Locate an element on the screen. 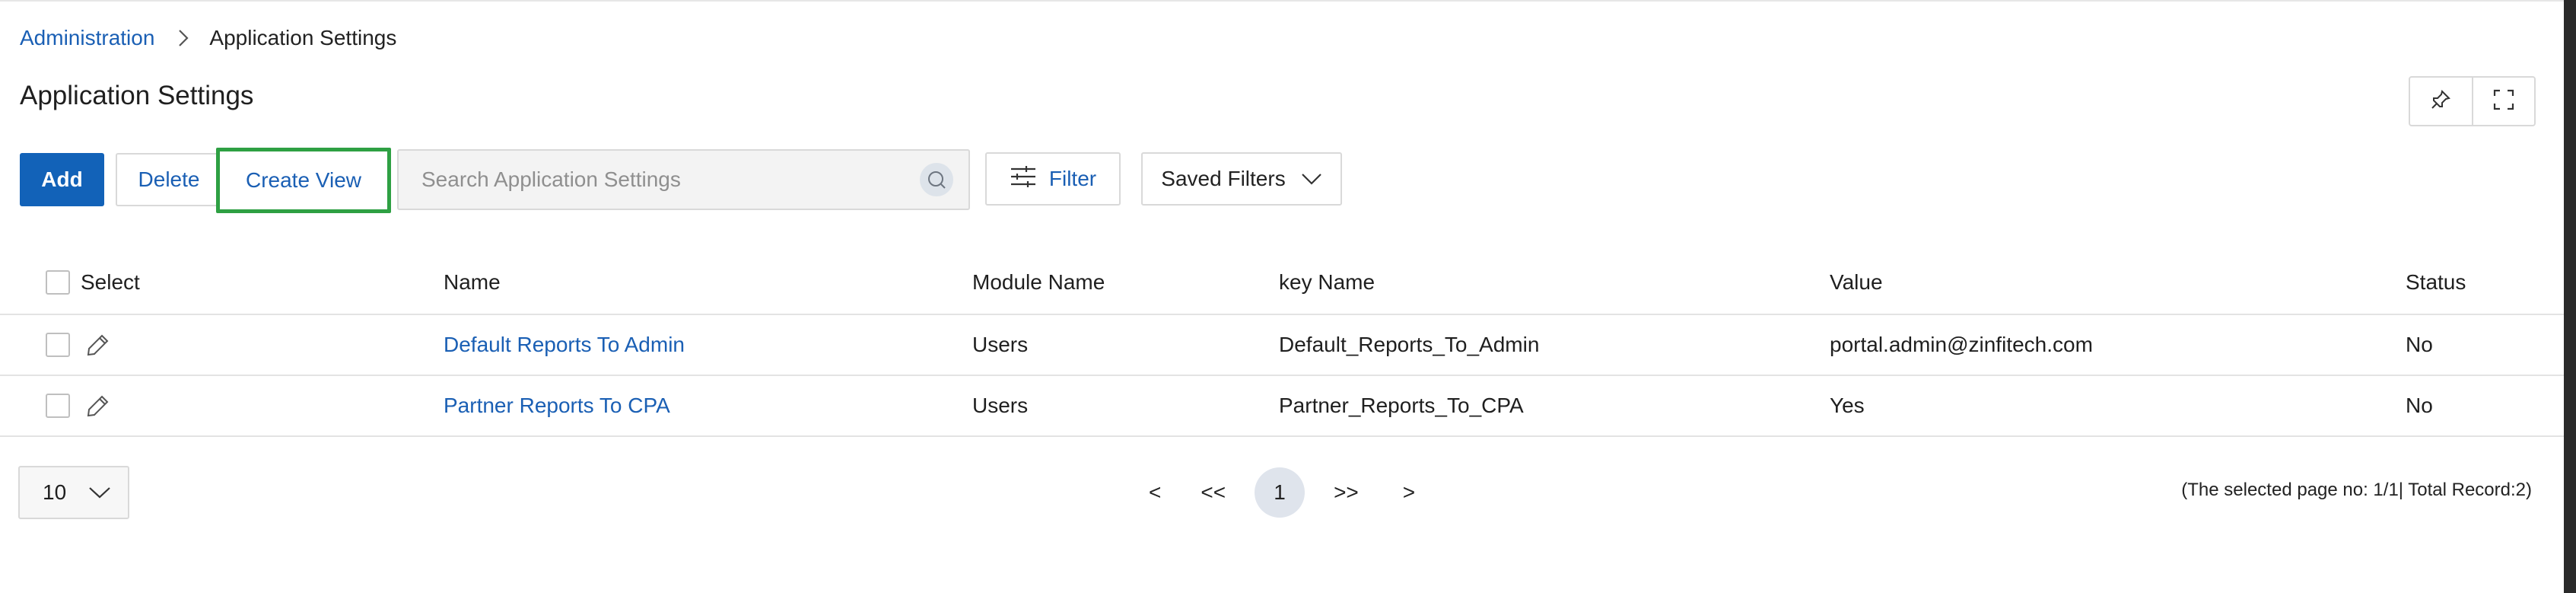 The image size is (2576, 593). breadcrumb-current: Application Settings is located at coordinates (303, 37).